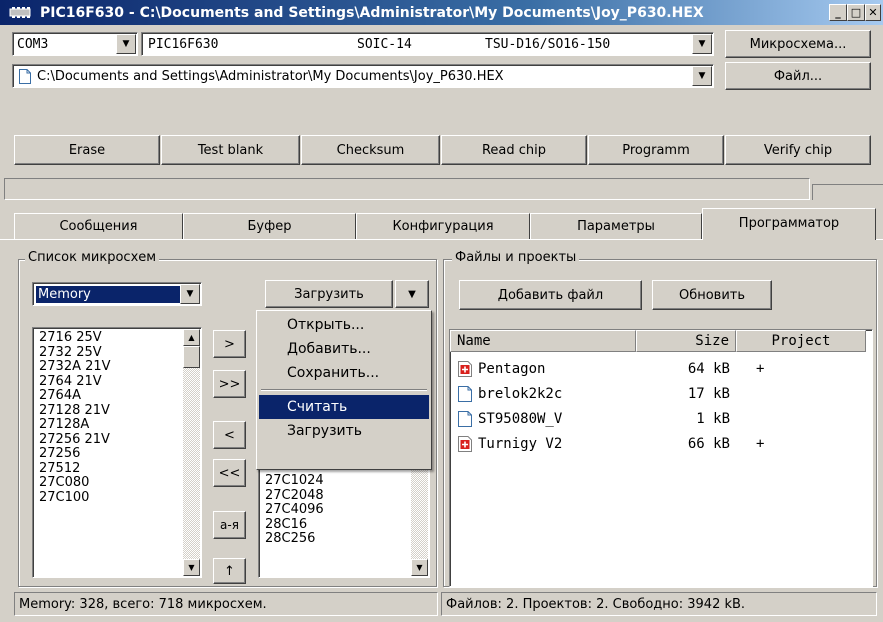 Image resolution: width=883 pixels, height=622 pixels. I want to click on port-select: COM3 ▼, so click(75, 44).